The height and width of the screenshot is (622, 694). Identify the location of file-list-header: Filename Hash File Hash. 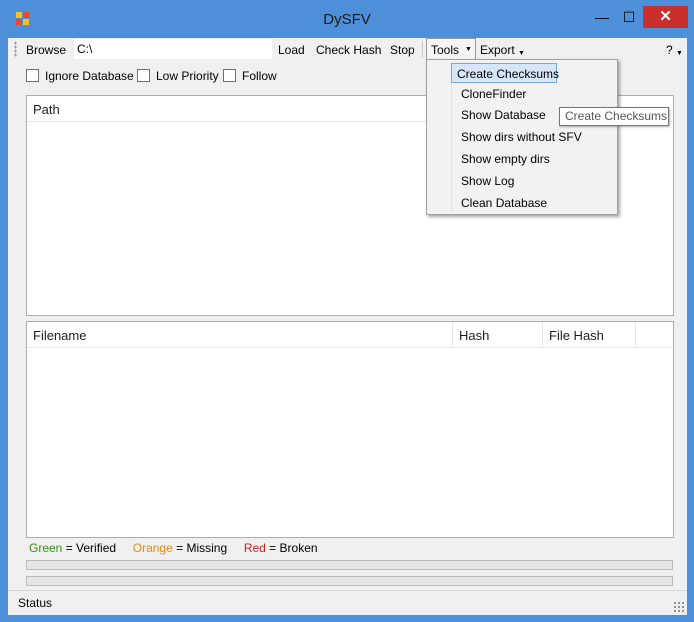
(350, 335).